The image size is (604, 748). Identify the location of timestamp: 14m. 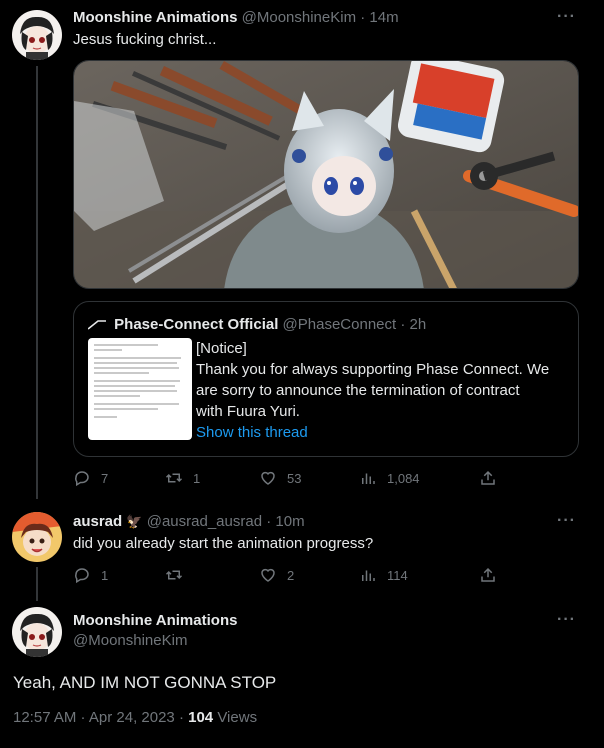
(383, 17).